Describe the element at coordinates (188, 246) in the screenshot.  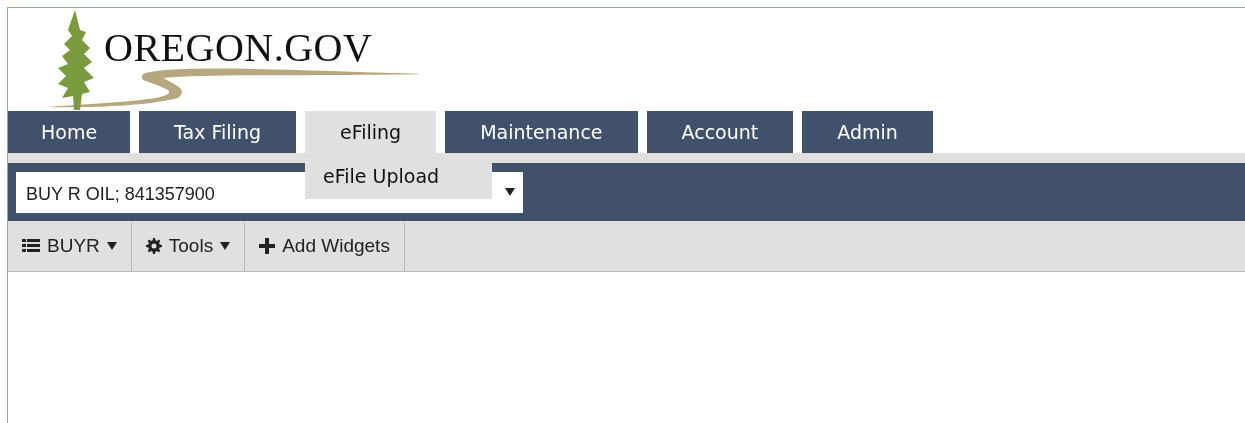
I see `toolbar-button: Tools` at that location.